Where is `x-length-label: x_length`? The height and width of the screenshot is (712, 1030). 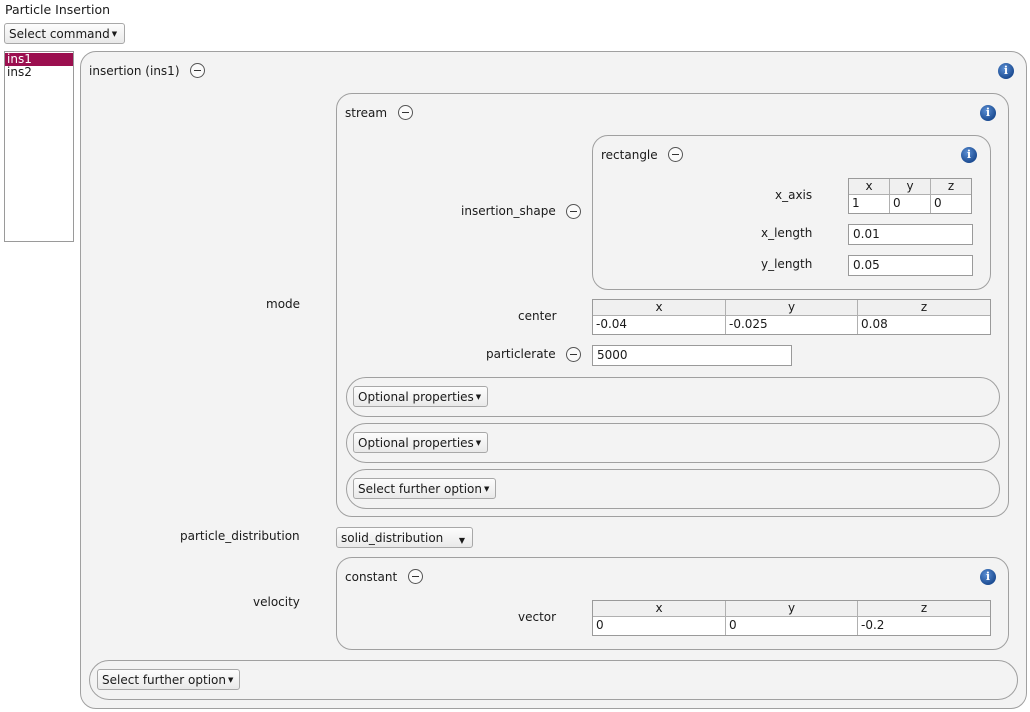 x-length-label: x_length is located at coordinates (787, 233).